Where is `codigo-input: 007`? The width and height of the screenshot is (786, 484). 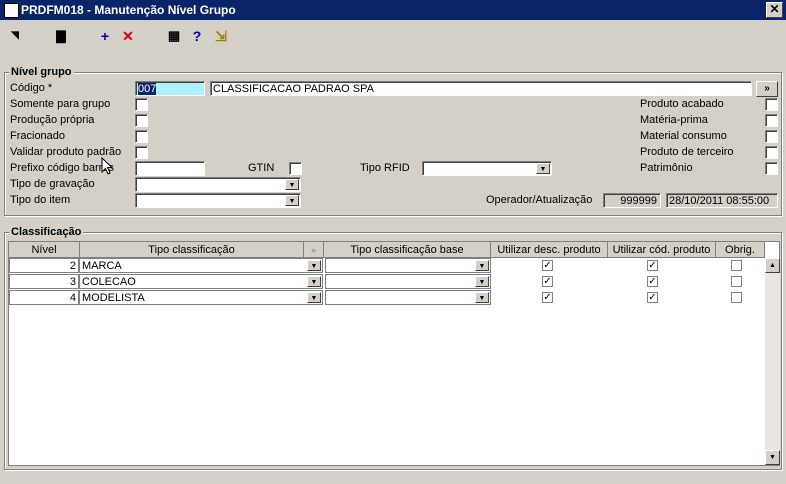 codigo-input: 007 is located at coordinates (170, 88).